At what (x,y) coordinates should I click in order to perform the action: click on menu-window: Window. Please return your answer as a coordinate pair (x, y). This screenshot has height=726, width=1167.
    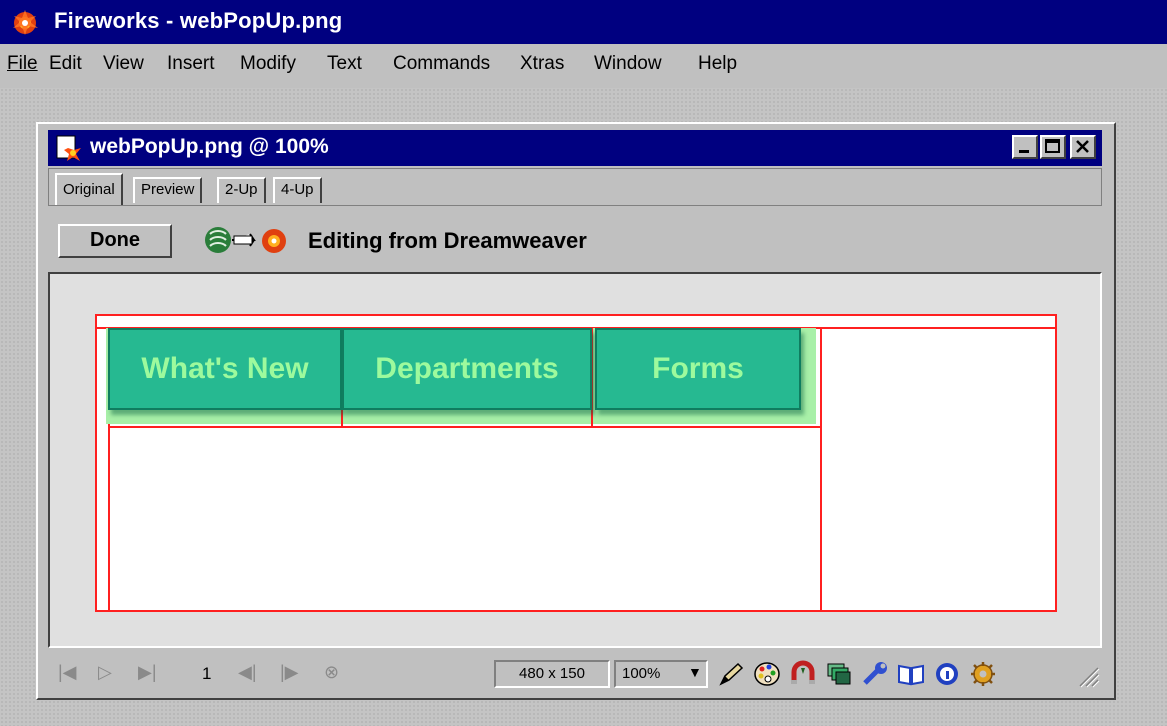
    Looking at the image, I should click on (628, 64).